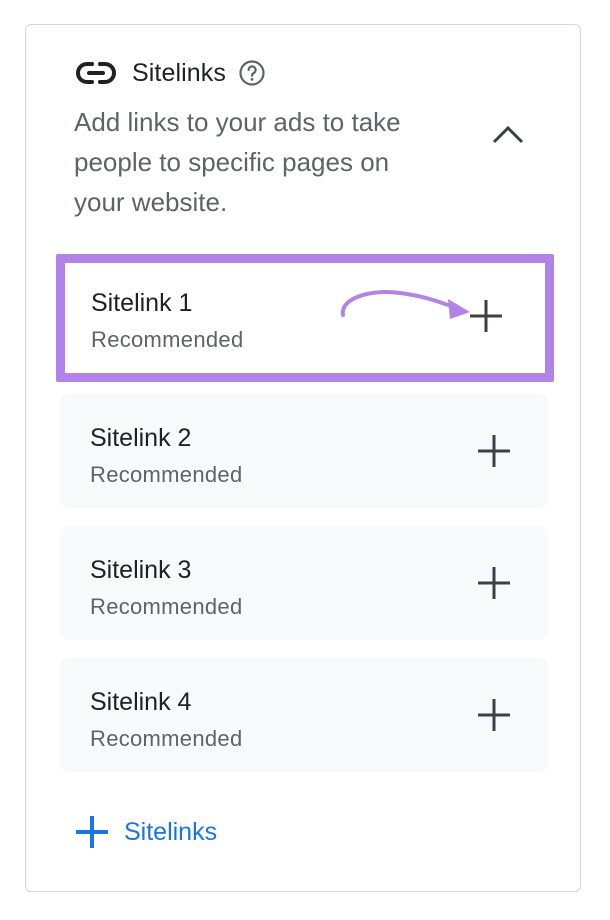  What do you see at coordinates (179, 72) in the screenshot?
I see `panel-title: Sitelinks` at bounding box center [179, 72].